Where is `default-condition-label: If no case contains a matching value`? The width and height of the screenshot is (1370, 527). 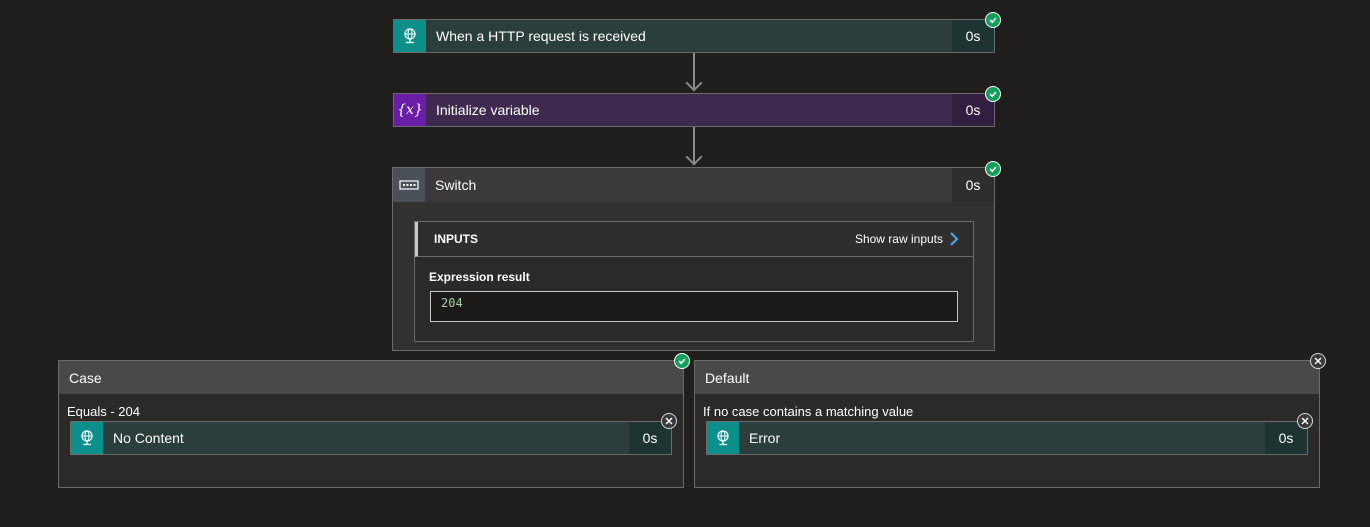
default-condition-label: If no case contains a matching value is located at coordinates (808, 411).